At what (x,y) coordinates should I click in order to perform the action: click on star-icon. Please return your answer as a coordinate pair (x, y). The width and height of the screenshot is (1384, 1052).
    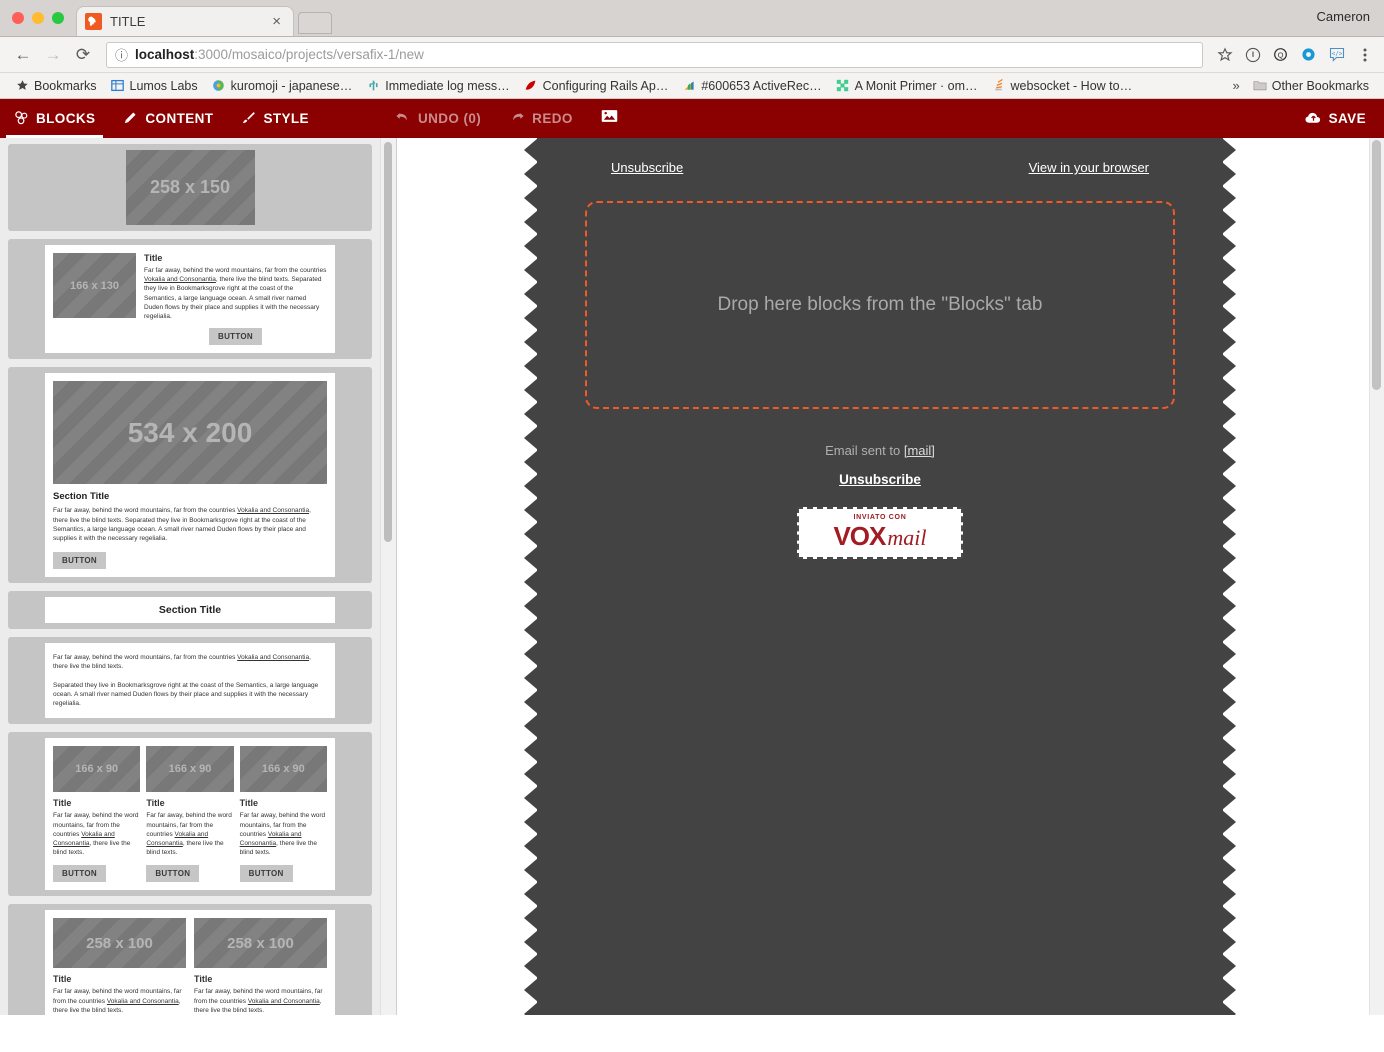
    Looking at the image, I should click on (1224, 54).